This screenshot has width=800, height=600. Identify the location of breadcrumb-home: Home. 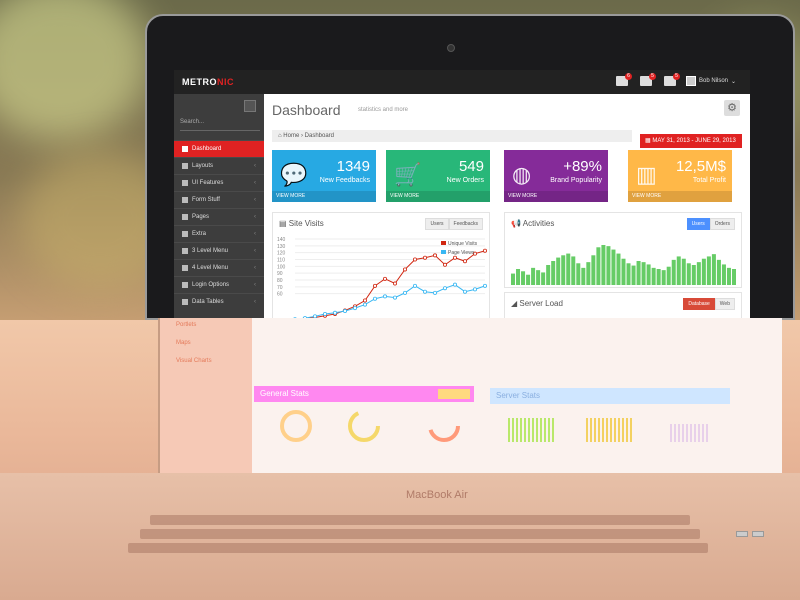
(291, 136).